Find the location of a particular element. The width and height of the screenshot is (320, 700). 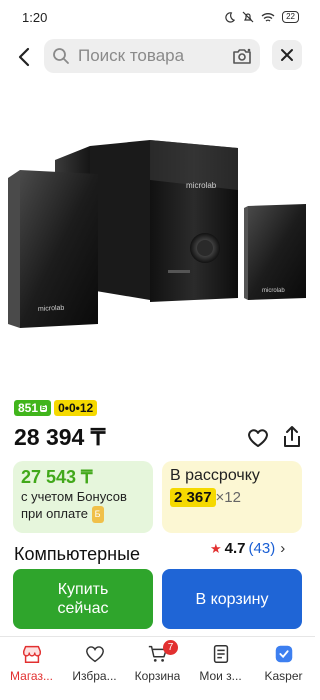

nav-kaspersky: Kasper is located at coordinates (283, 668).